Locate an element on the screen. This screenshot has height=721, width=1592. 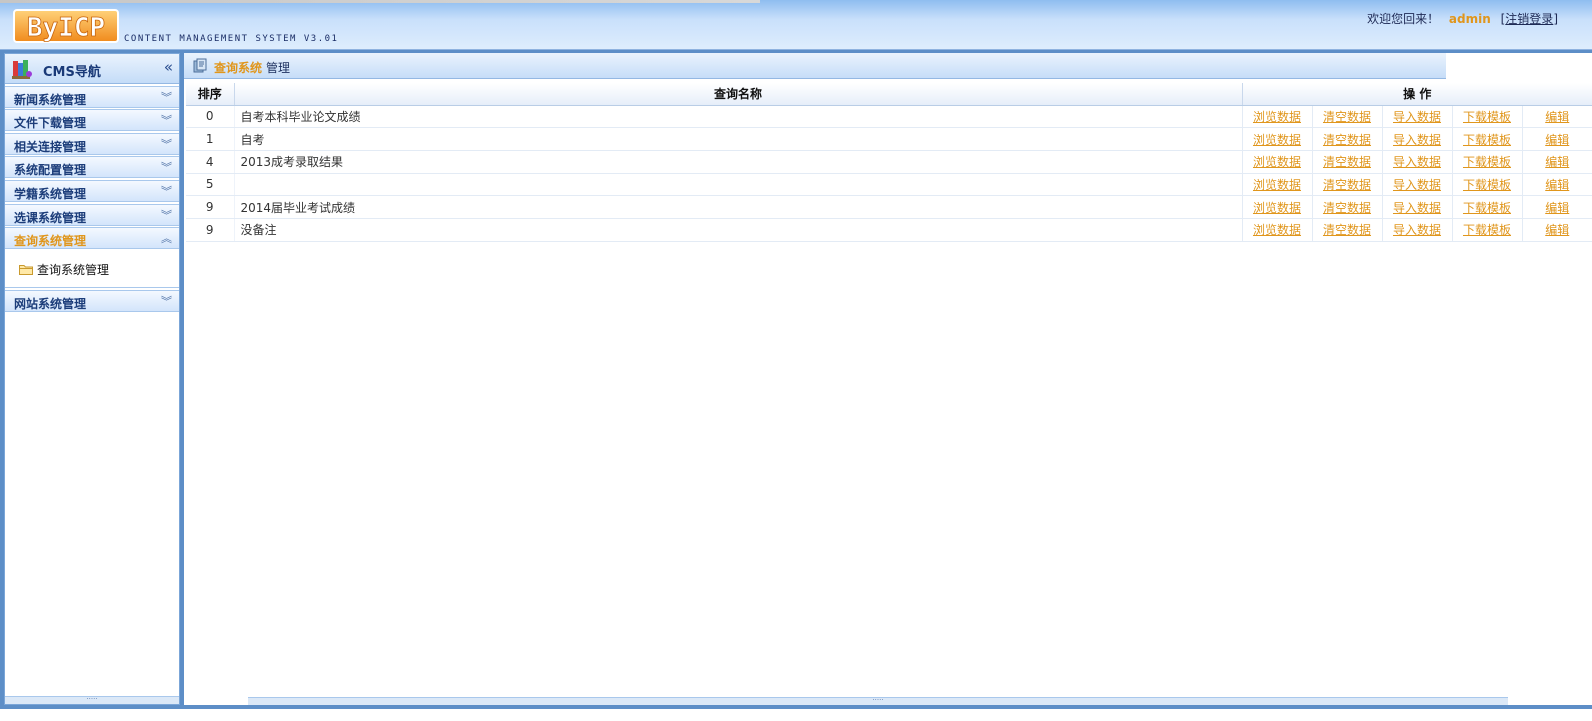
column-header-order: 排序 is located at coordinates (210, 94).